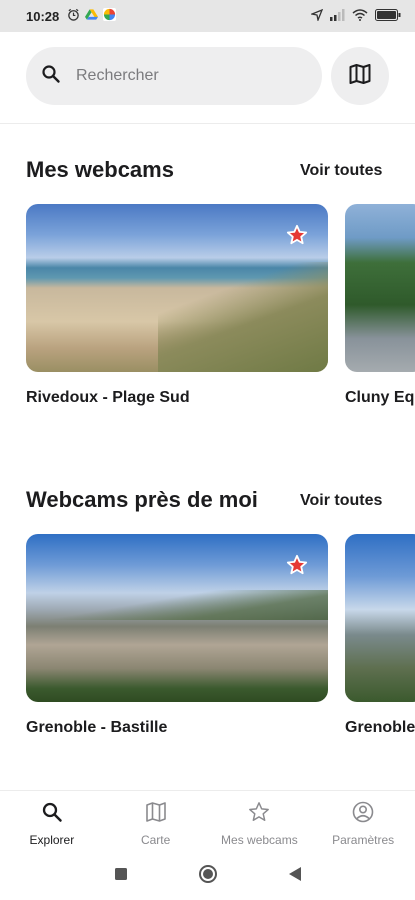 The image size is (415, 900). What do you see at coordinates (341, 501) in the screenshot?
I see `see-all-nearby-webcams-link: Voir toutes` at bounding box center [341, 501].